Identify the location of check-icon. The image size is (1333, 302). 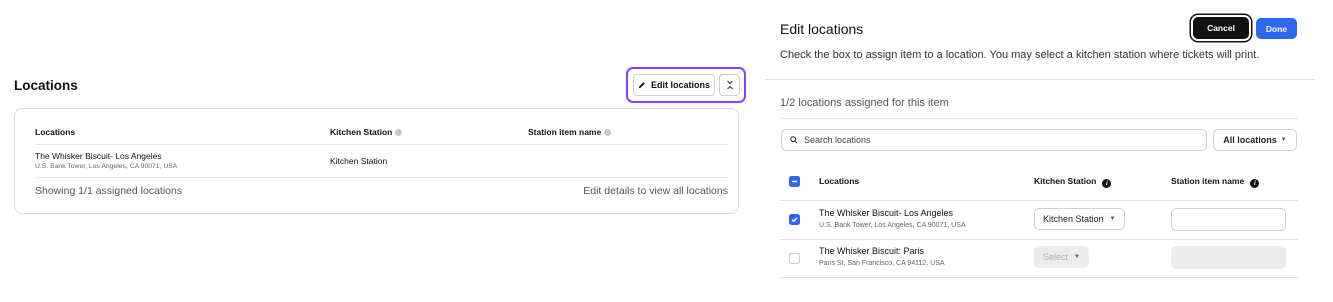
(794, 220).